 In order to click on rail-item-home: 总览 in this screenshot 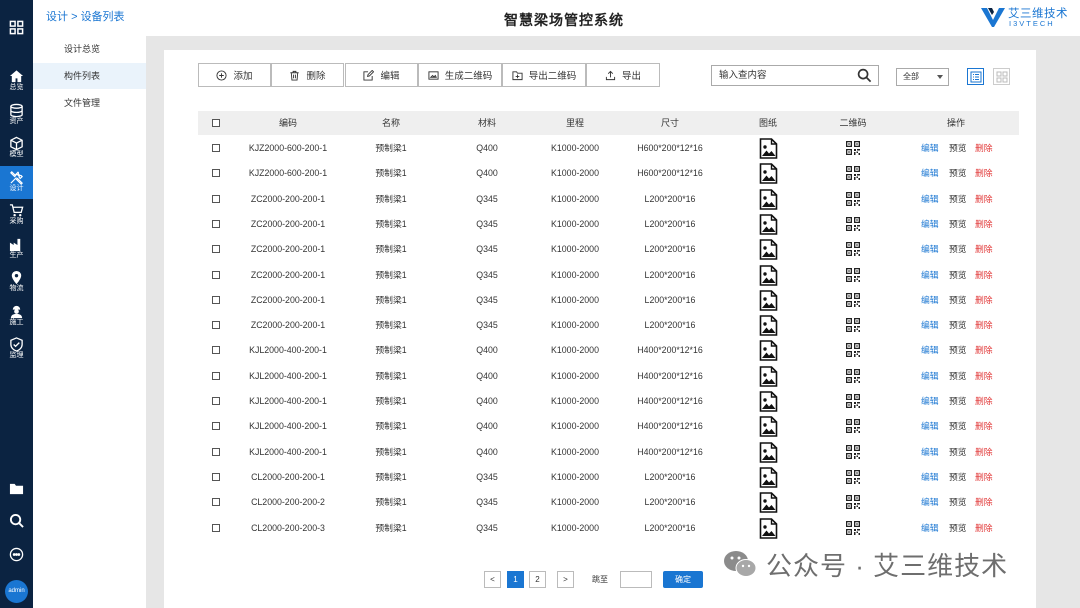, I will do `click(16, 80)`.